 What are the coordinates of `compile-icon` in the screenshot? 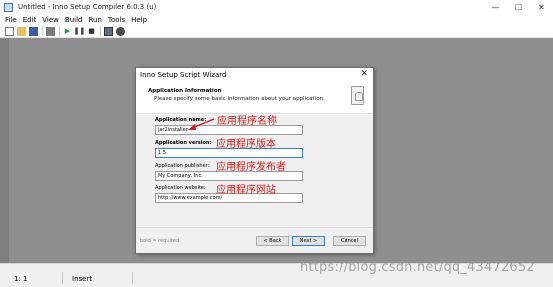 It's located at (50, 31).